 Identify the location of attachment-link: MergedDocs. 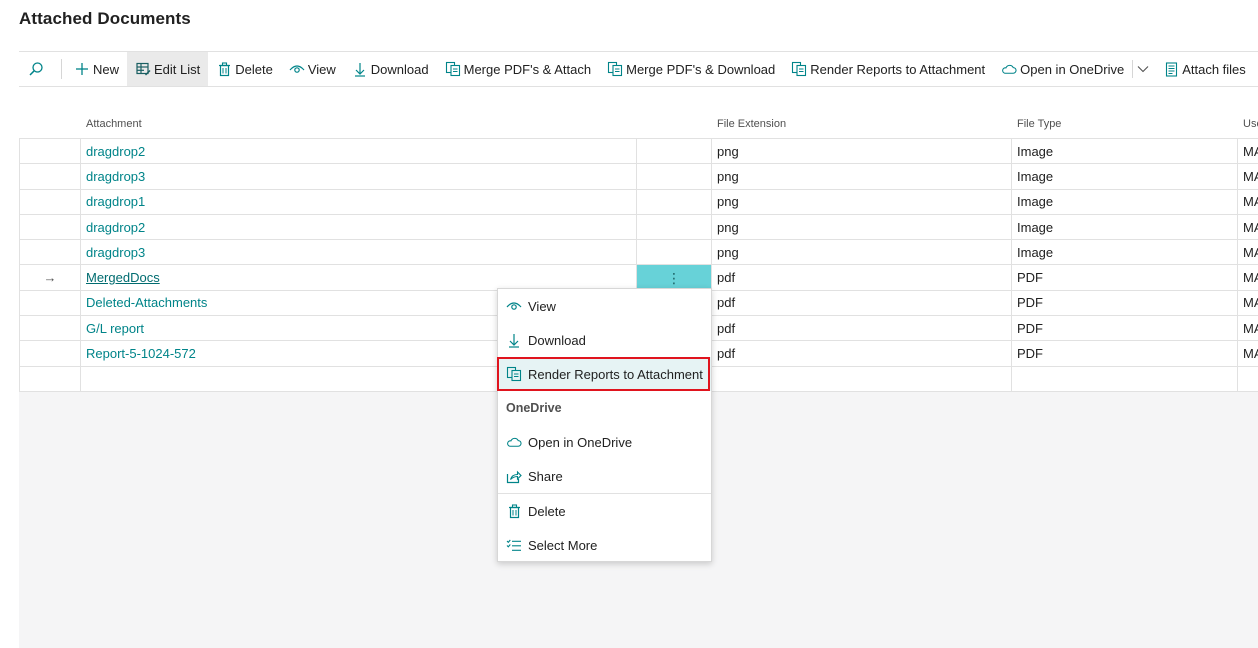
(123, 277).